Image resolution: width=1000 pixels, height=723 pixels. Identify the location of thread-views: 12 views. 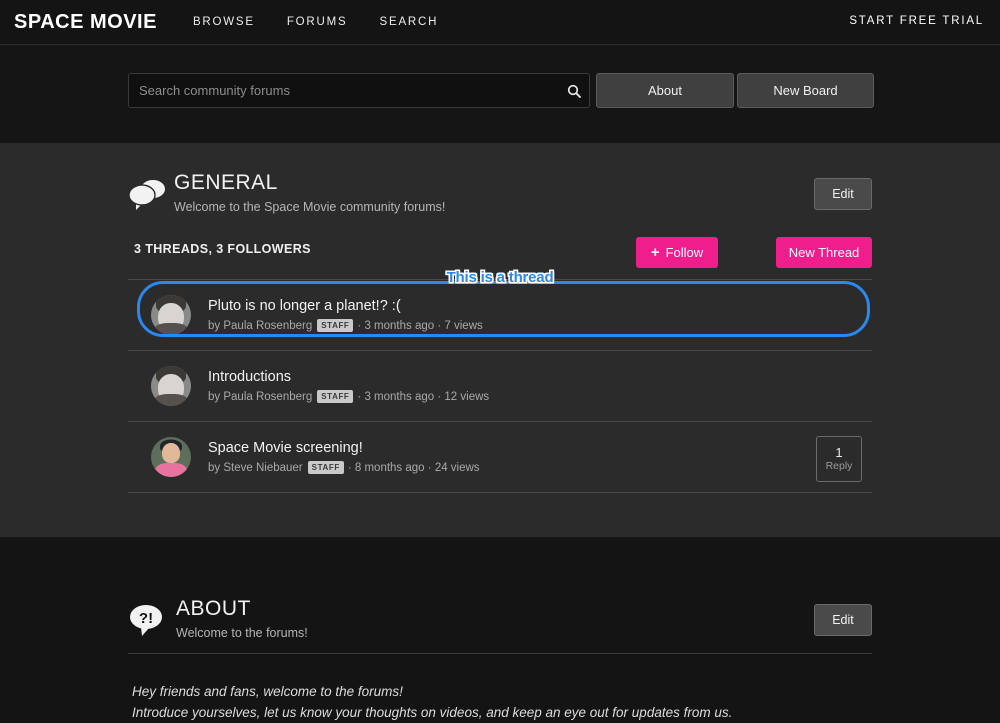
(467, 396).